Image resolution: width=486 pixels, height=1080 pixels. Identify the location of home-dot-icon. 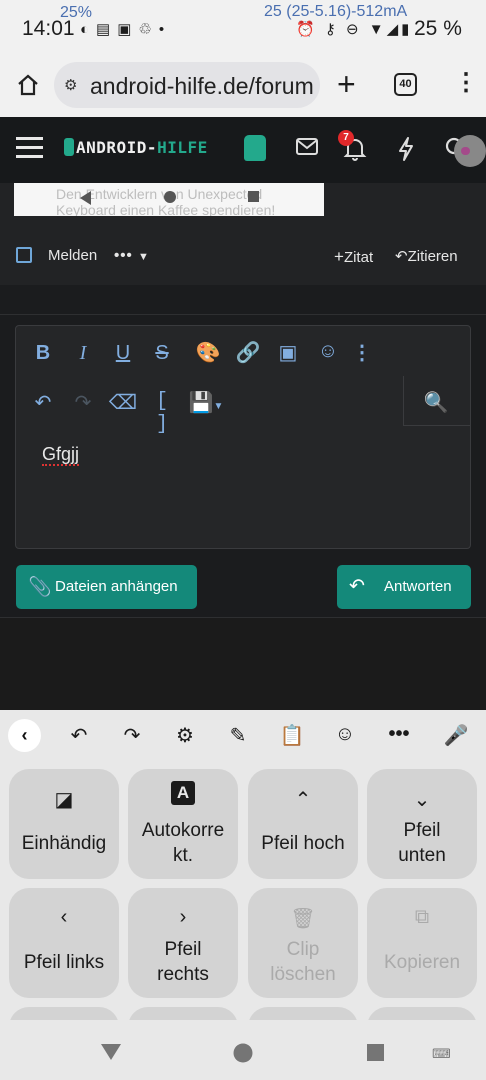
(170, 197).